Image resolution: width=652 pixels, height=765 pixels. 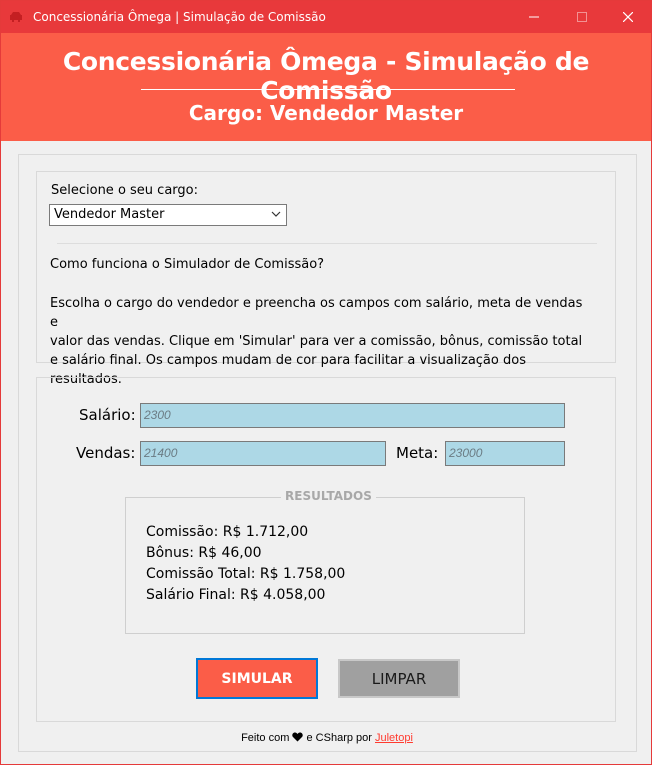 I want to click on info-divider, so click(x=327, y=243).